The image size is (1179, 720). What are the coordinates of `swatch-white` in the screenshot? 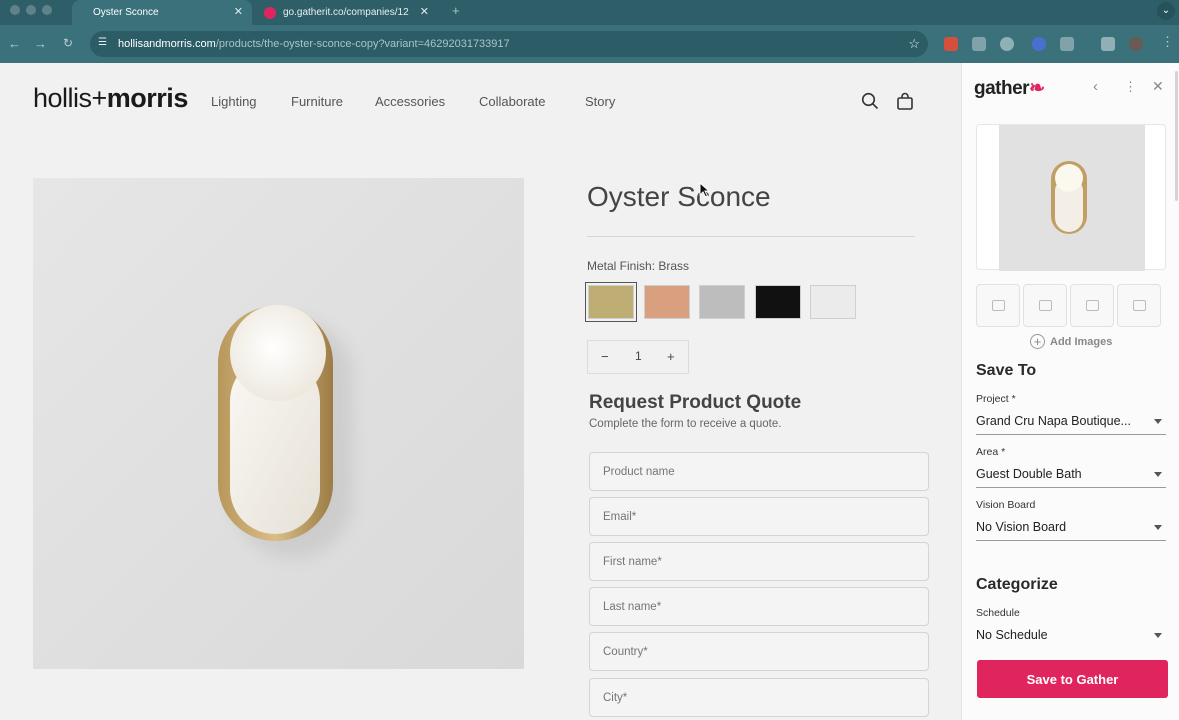 It's located at (833, 302).